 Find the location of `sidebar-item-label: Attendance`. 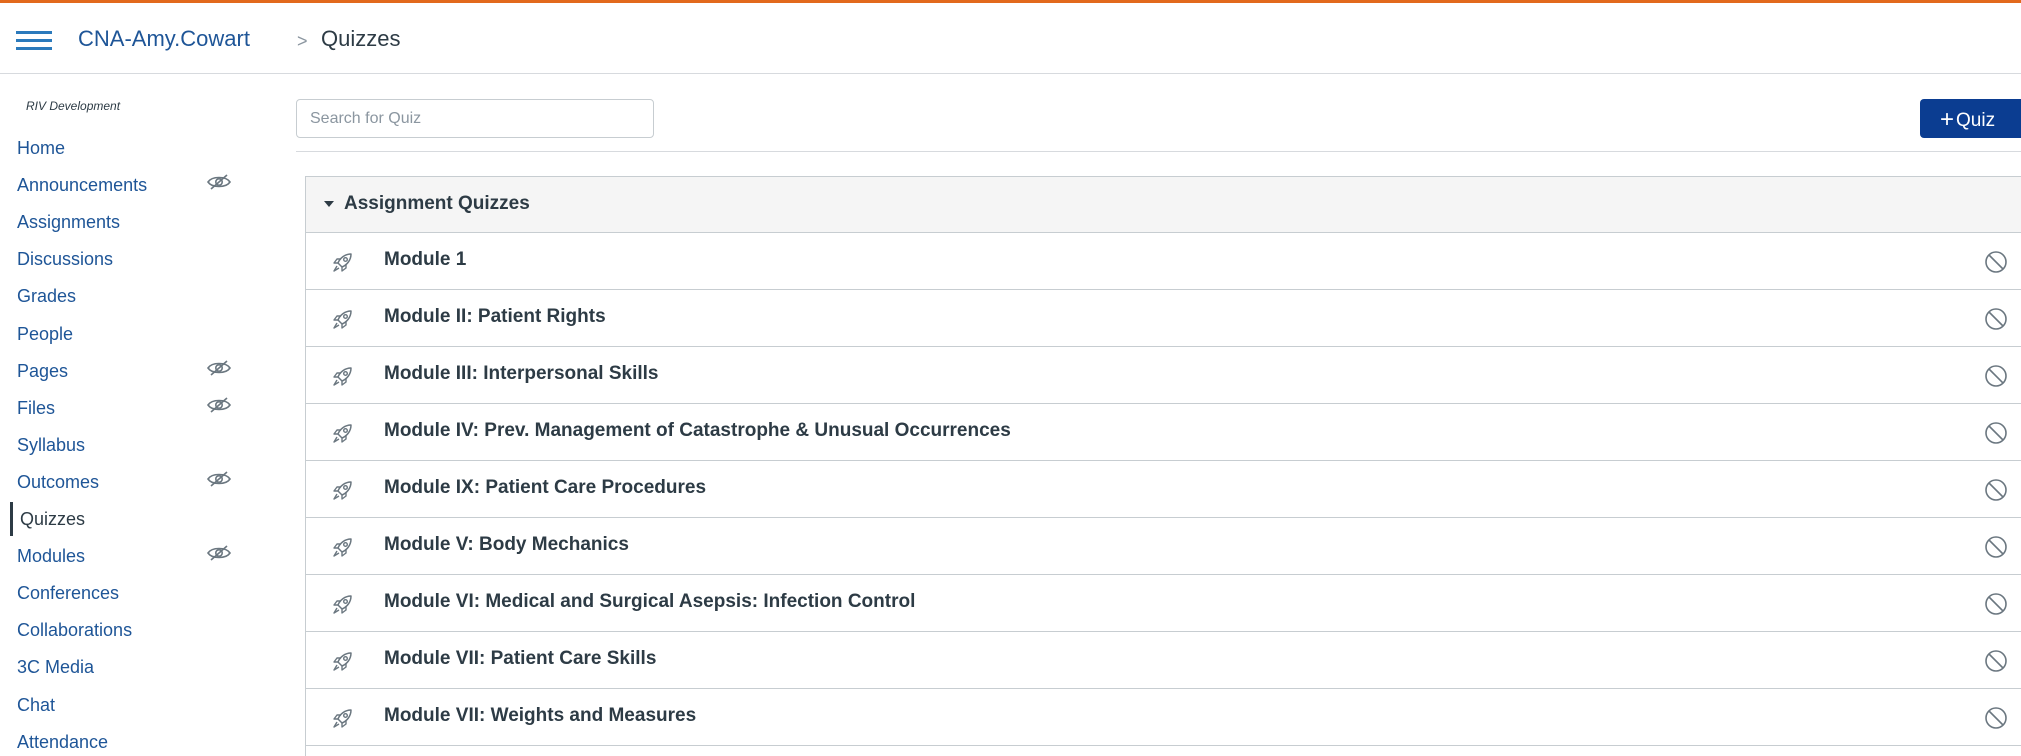

sidebar-item-label: Attendance is located at coordinates (63, 741).